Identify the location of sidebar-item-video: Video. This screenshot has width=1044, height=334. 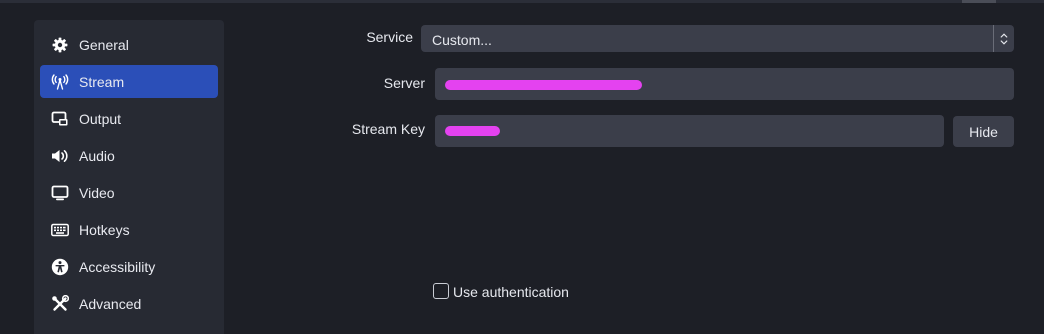
(129, 192).